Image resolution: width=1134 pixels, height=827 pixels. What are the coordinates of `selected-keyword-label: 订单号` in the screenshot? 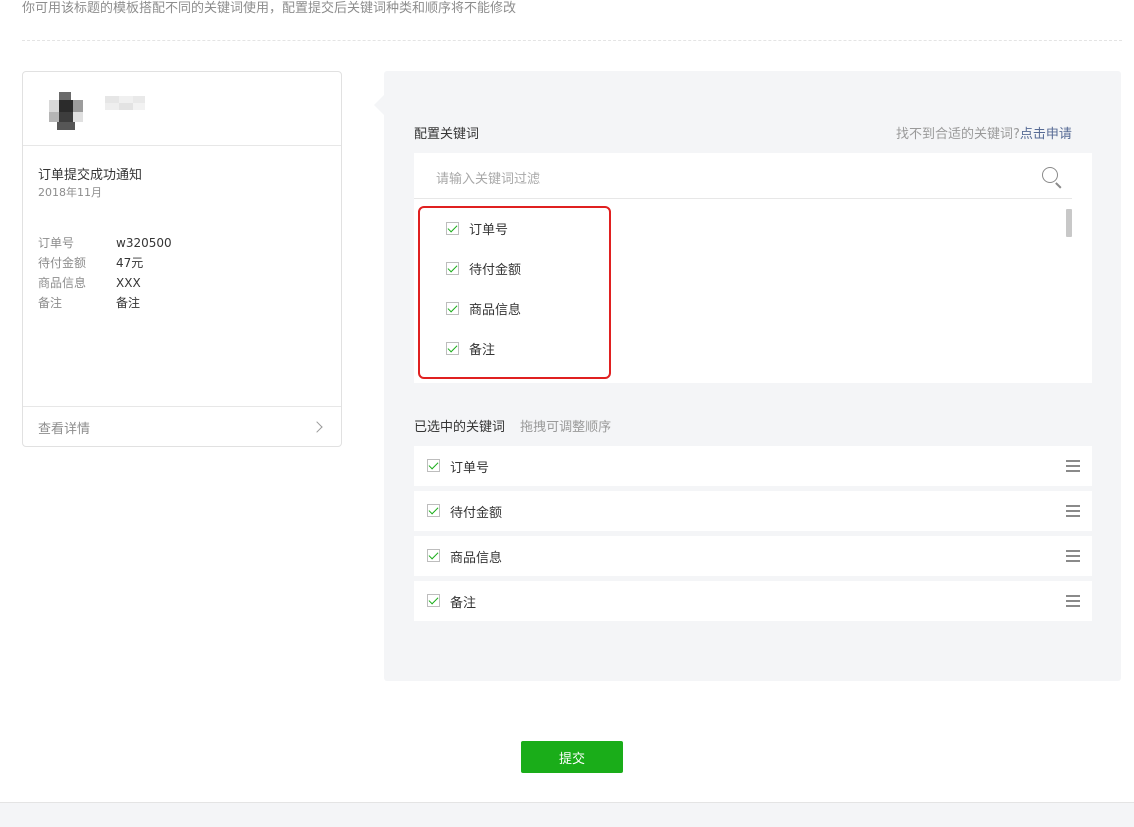 It's located at (470, 468).